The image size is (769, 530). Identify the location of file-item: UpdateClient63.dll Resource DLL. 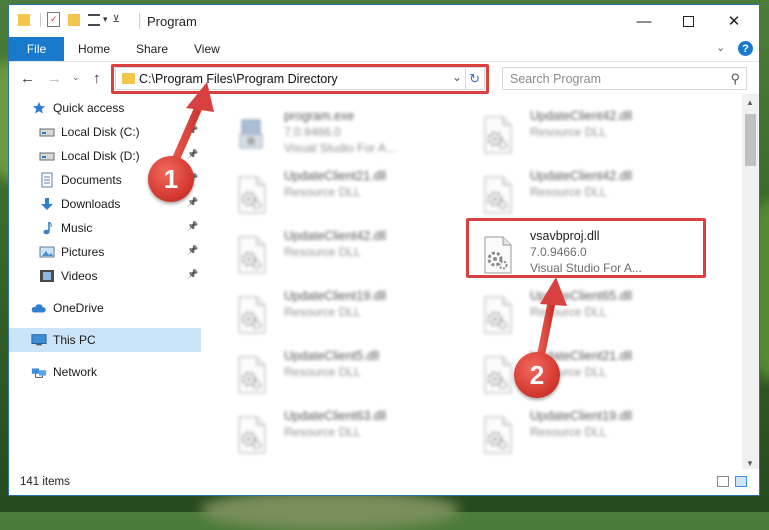
(339, 434).